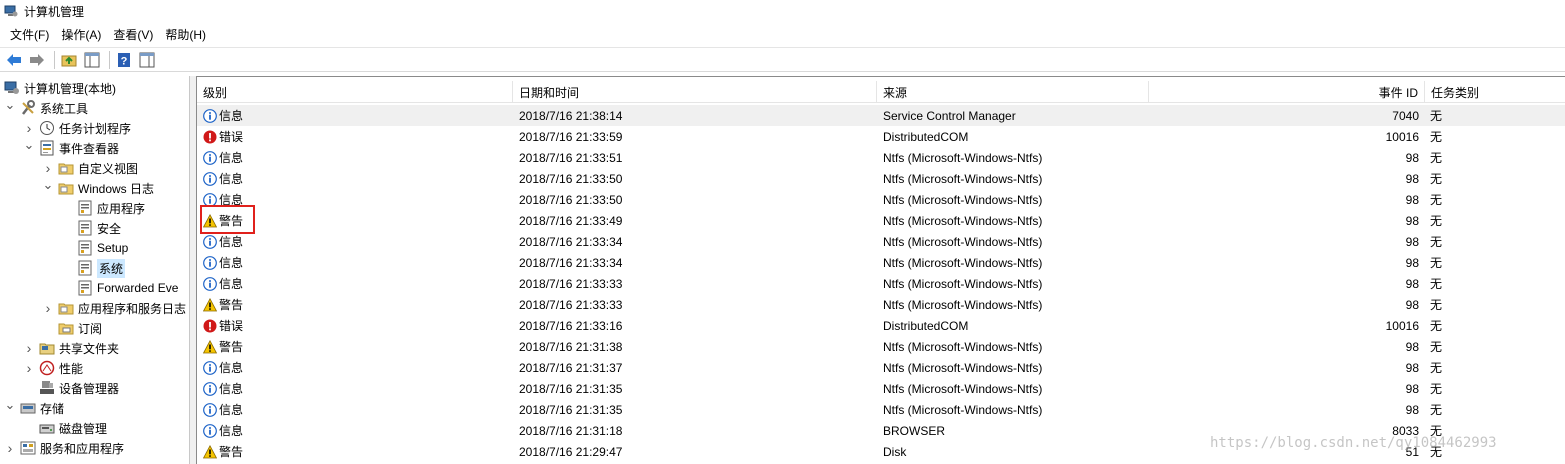  I want to click on show-hide-tree-button, so click(92, 60).